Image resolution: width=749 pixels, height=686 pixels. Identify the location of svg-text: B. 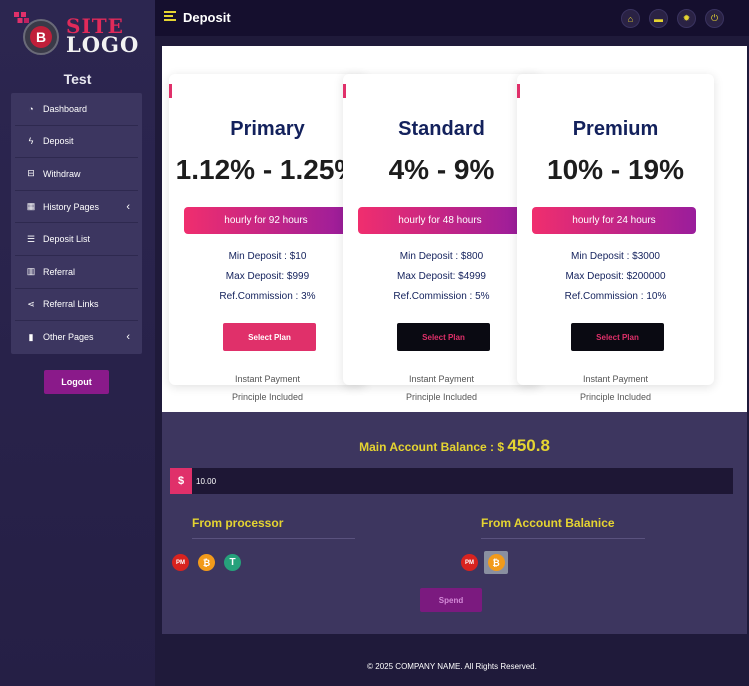
(41, 37).